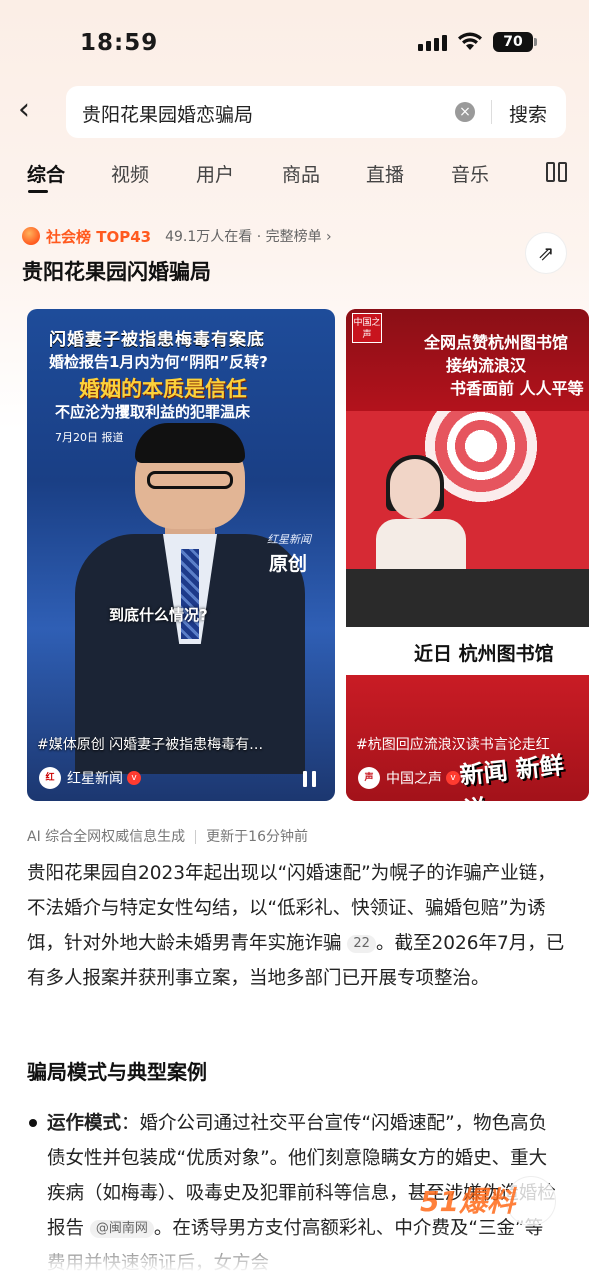 Image resolution: width=589 pixels, height=1280 pixels. What do you see at coordinates (33, 110) in the screenshot?
I see `back-icon: ‹` at bounding box center [33, 110].